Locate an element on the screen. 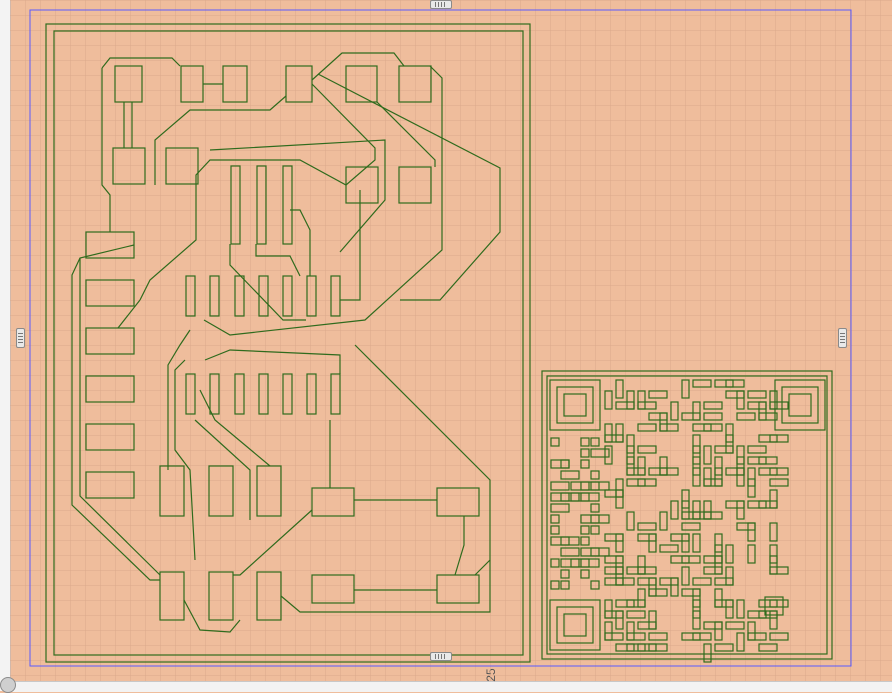 This screenshot has width=892, height=693. bottom-grip-icon is located at coordinates (441, 656).